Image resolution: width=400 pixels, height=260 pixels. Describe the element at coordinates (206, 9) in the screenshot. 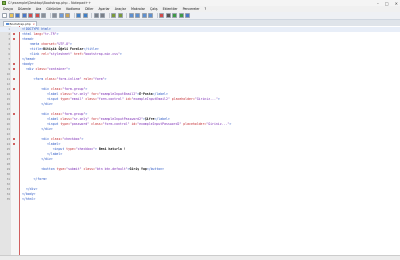

I see `menu-item: ?` at that location.